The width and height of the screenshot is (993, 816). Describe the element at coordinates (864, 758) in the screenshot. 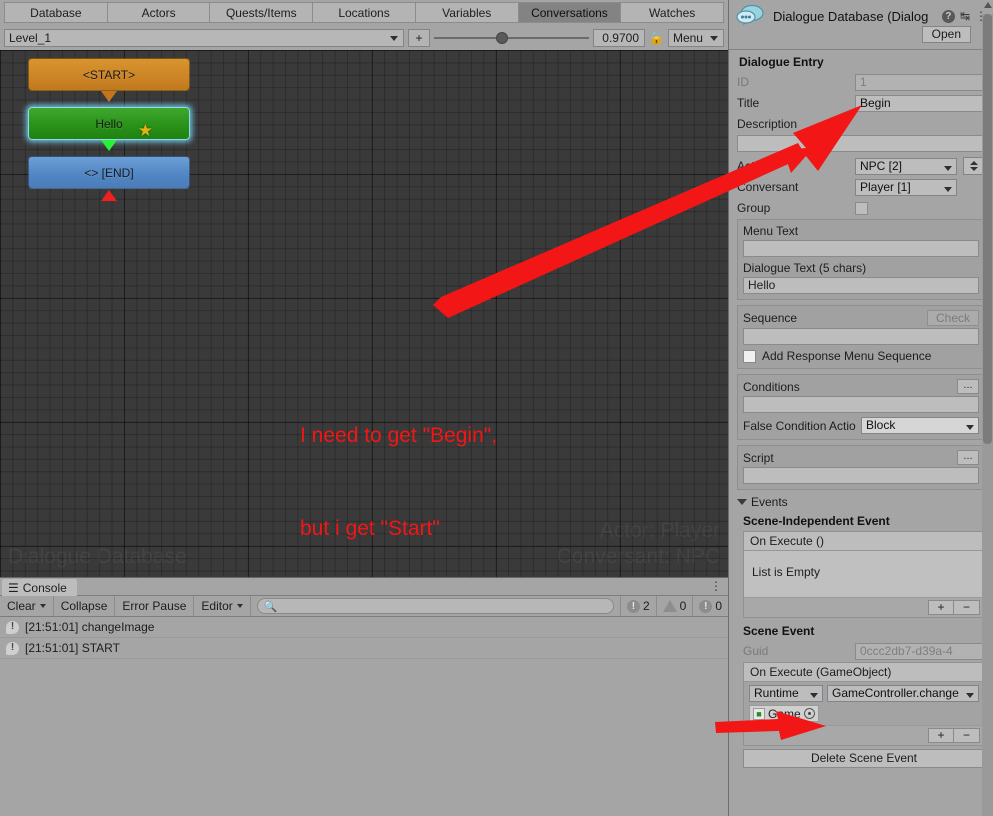

I see `delete-scene-event-button: Delete Scene Event` at that location.